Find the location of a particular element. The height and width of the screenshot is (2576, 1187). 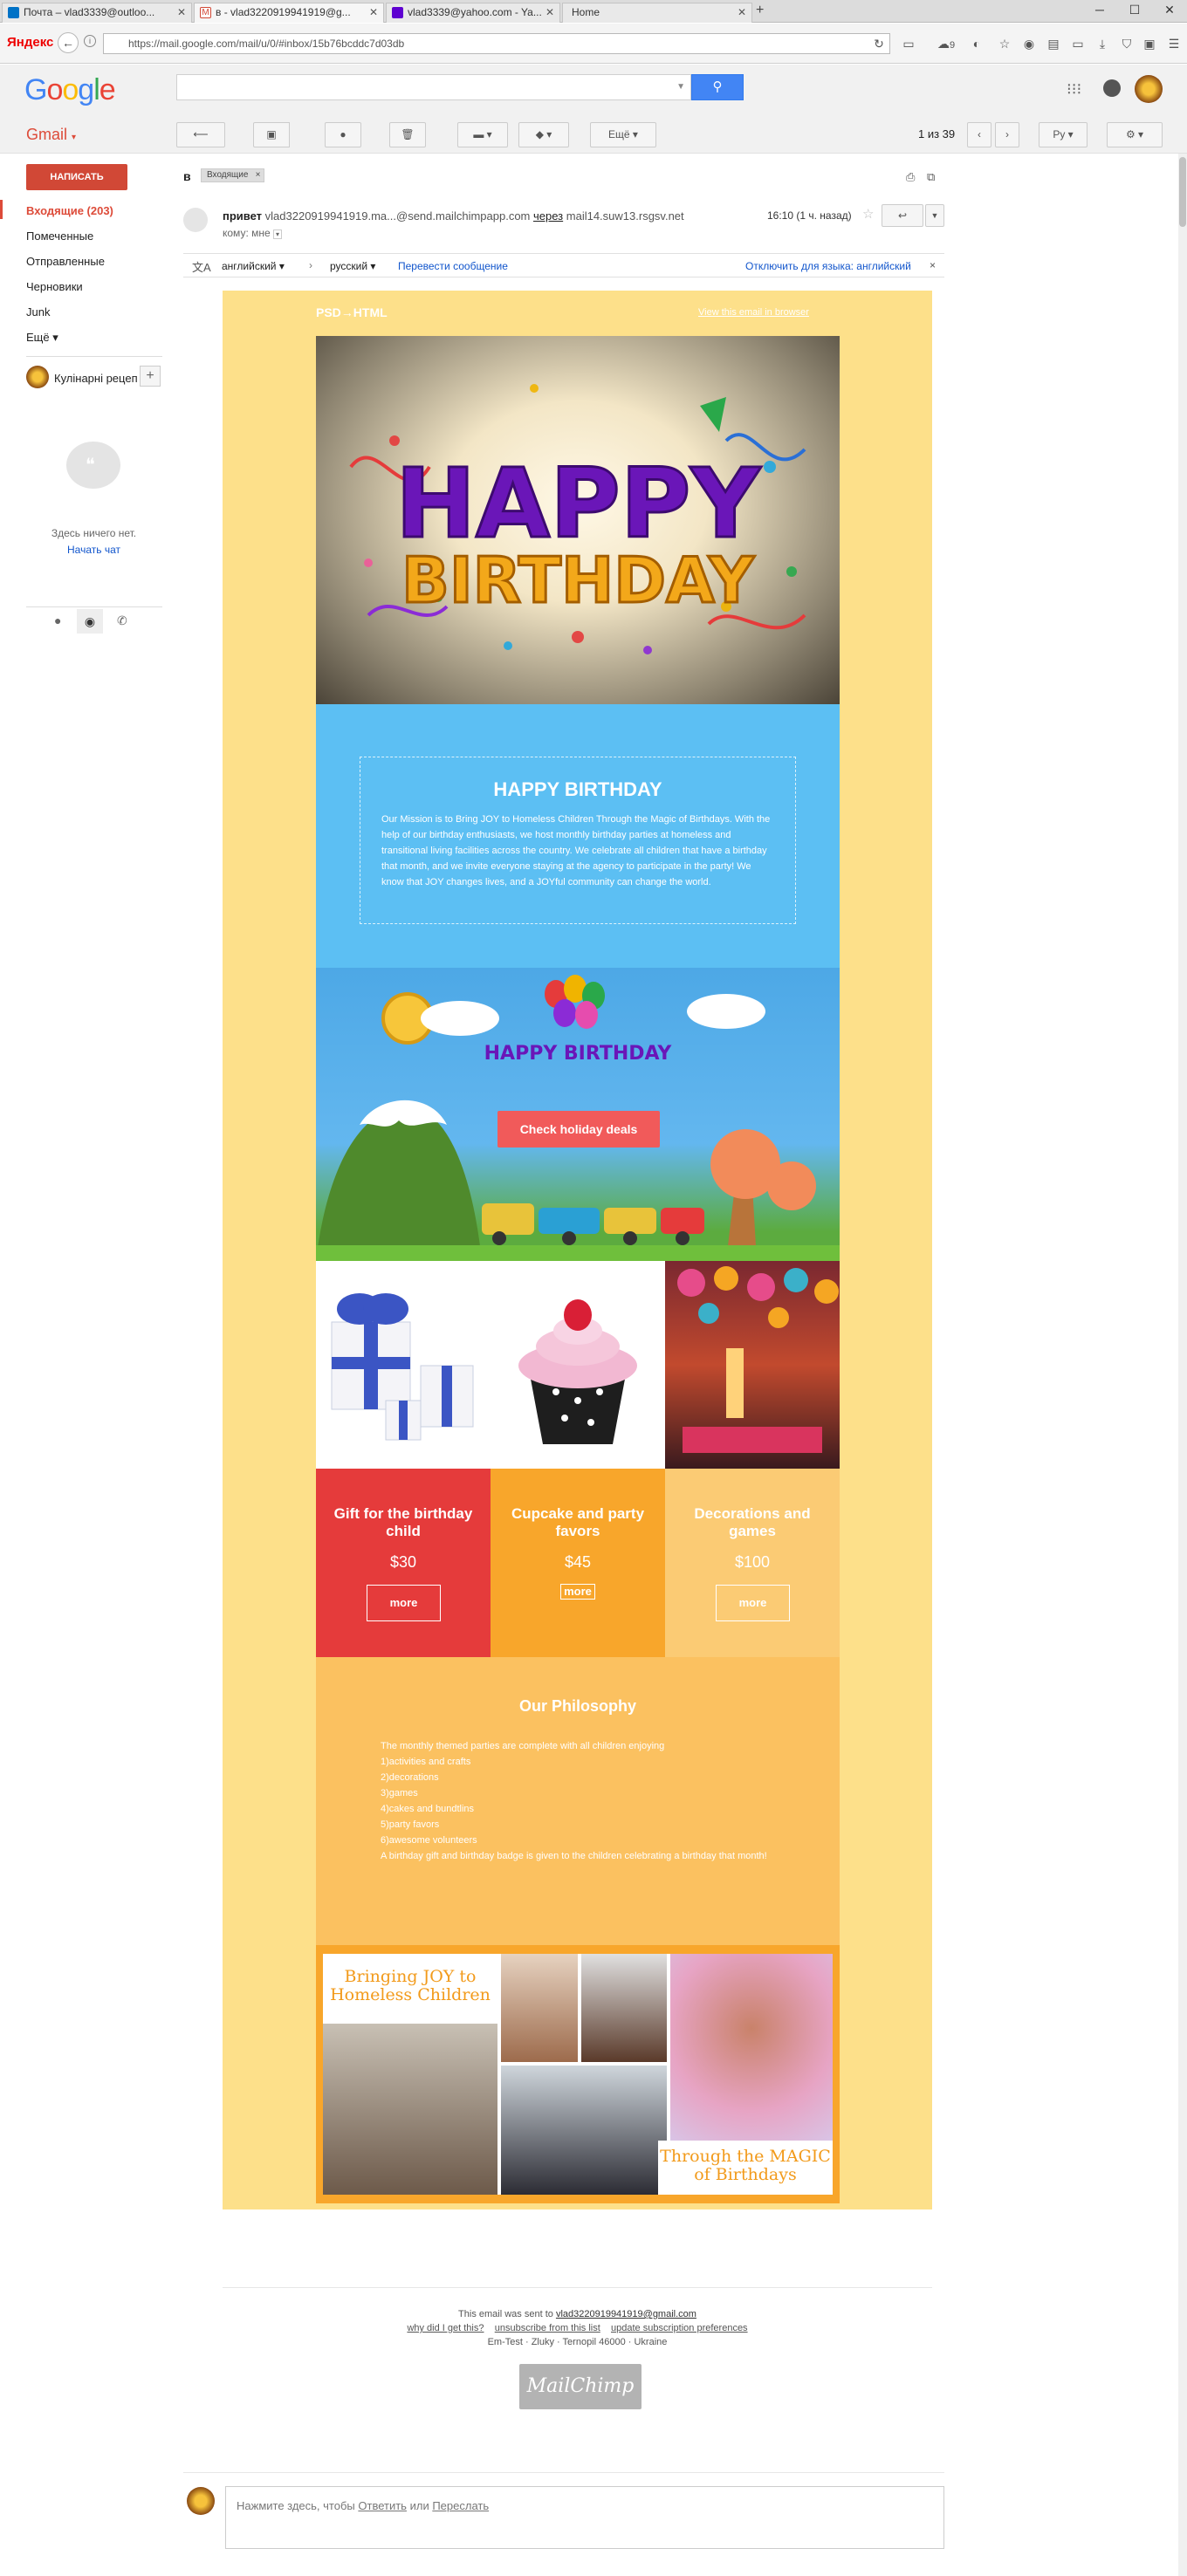

tab-outlook: Почта – vlad3339@outloo... ✕ is located at coordinates (97, 13).